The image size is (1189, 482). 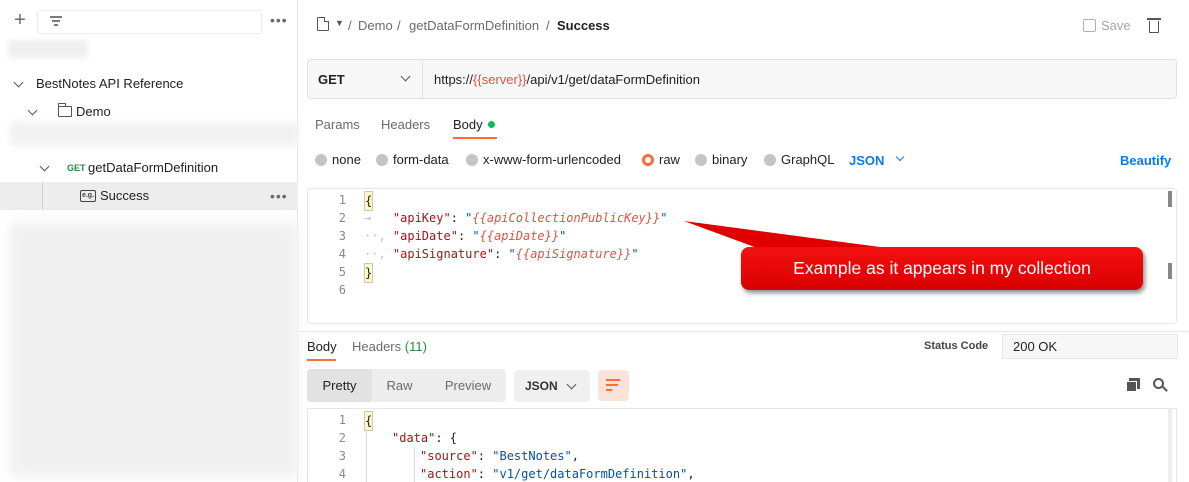 What do you see at coordinates (1160, 385) in the screenshot?
I see `search-icon` at bounding box center [1160, 385].